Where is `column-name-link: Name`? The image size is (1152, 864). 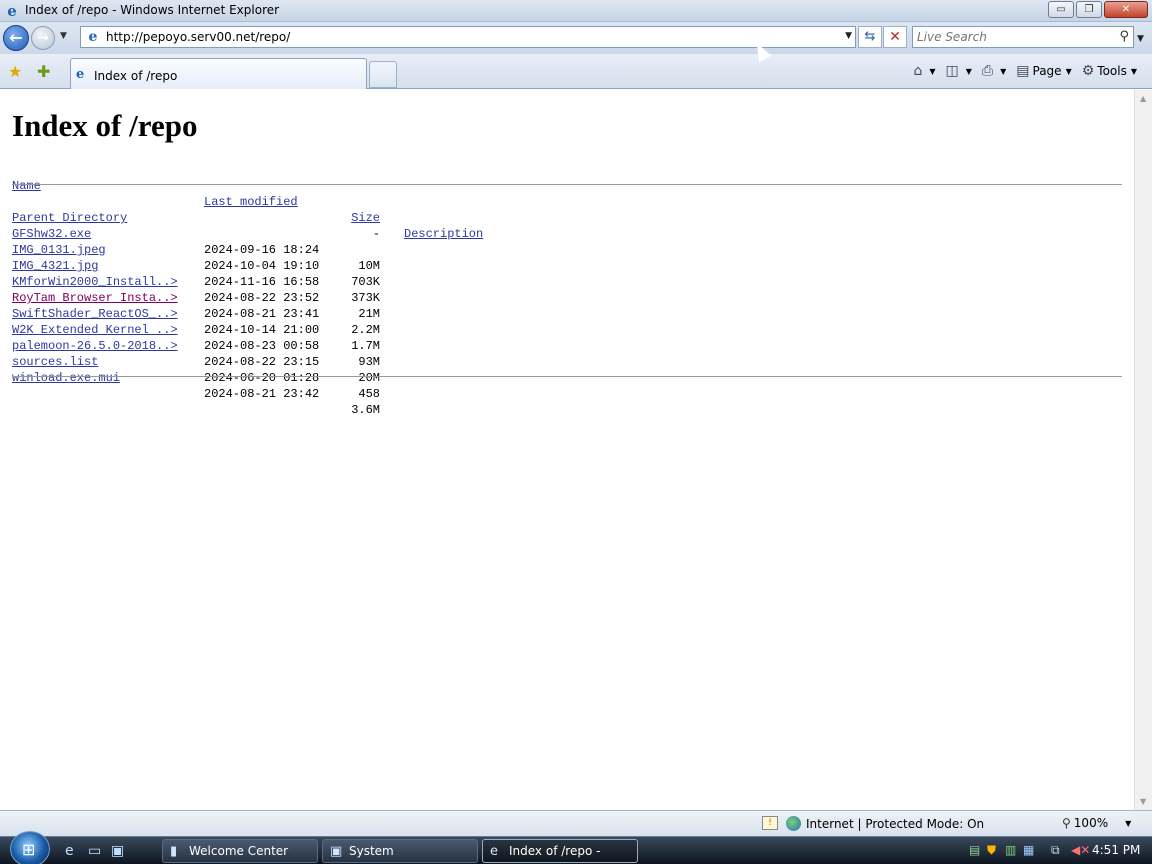 column-name-link: Name is located at coordinates (26, 186).